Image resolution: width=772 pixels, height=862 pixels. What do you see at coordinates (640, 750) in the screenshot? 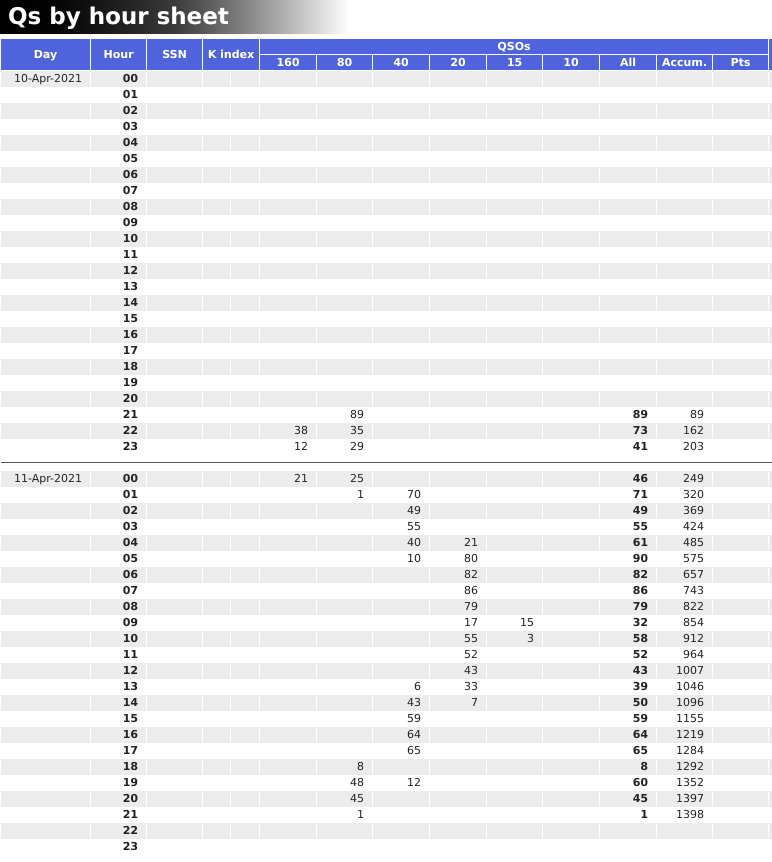
I see `total-cell: 65` at bounding box center [640, 750].